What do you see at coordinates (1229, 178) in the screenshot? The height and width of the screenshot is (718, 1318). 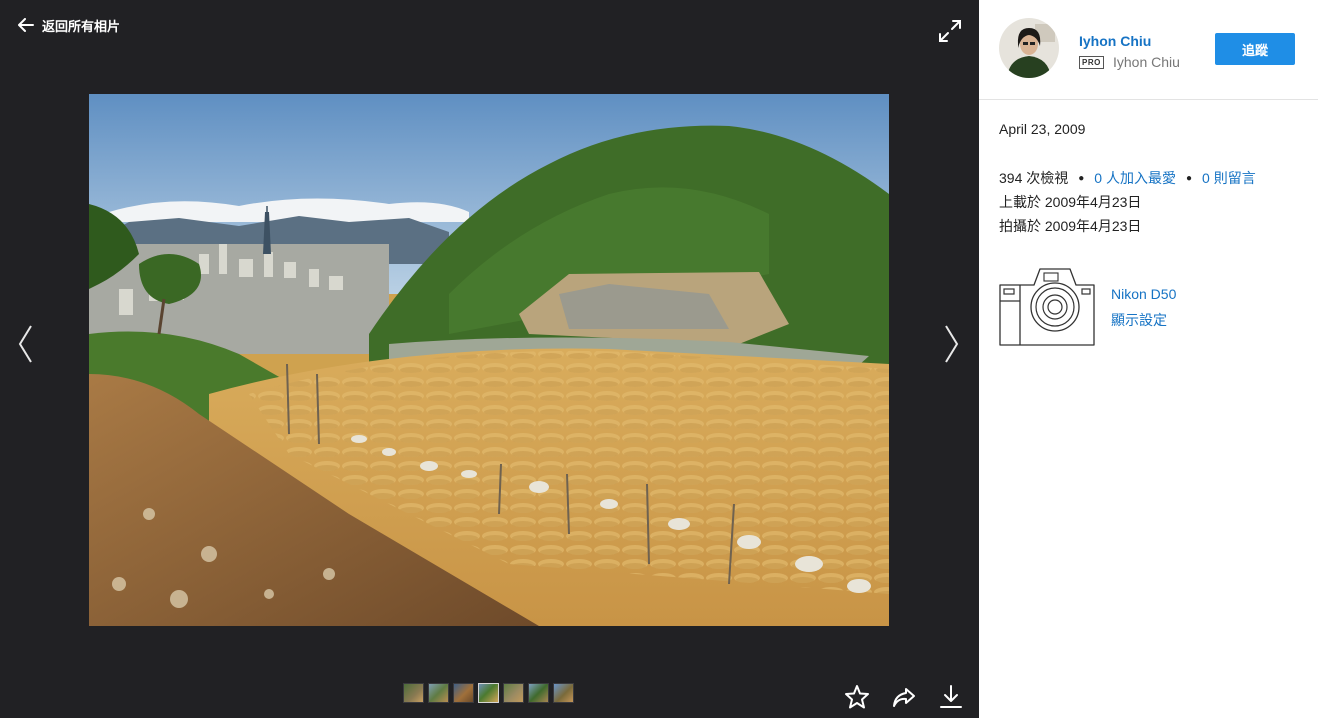 I see `comments-link: 0 則留言` at bounding box center [1229, 178].